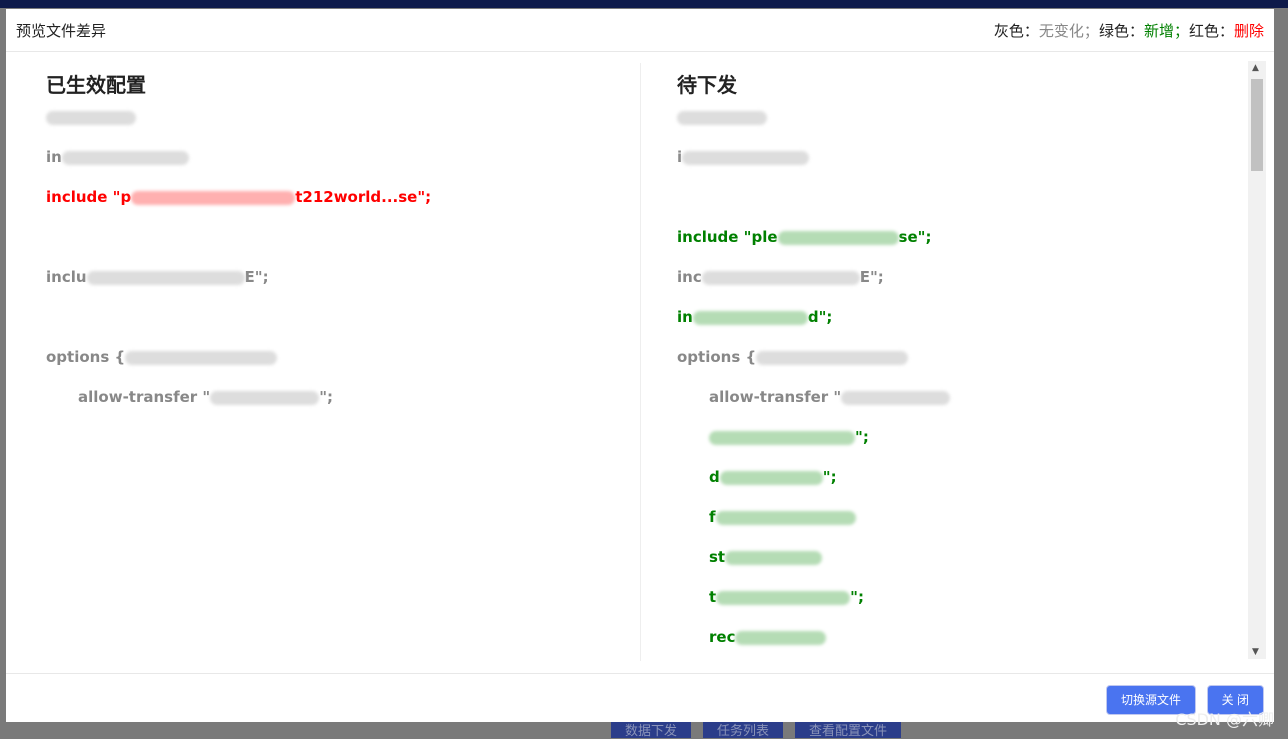  I want to click on legend-gray-label: 灰色：, so click(1016, 30).